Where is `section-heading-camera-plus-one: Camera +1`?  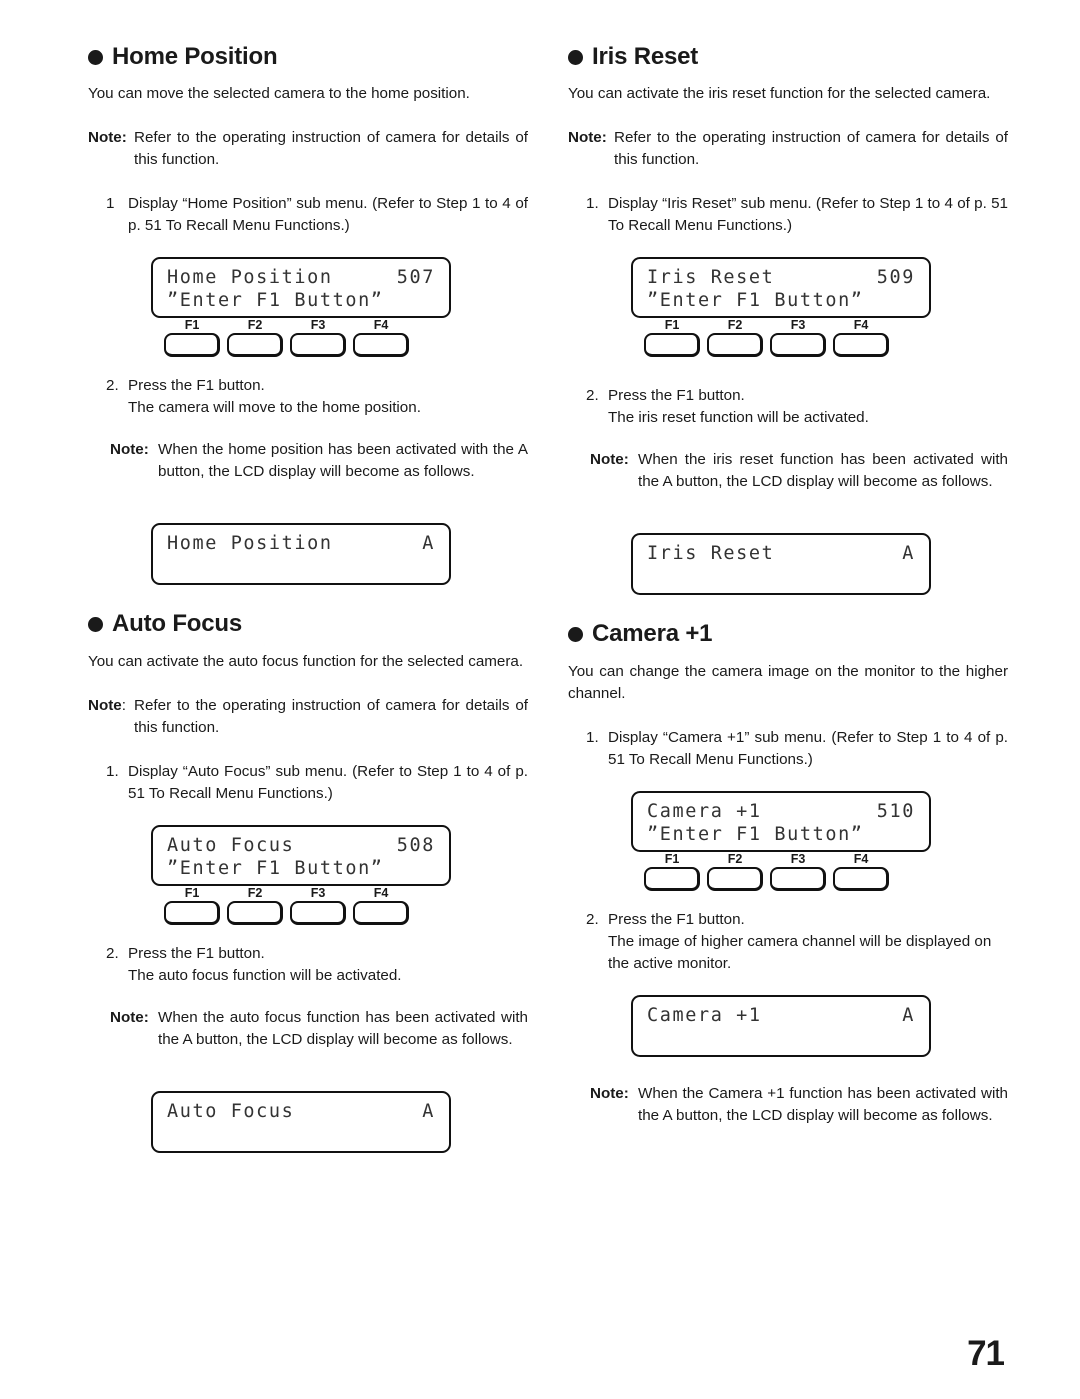
section-heading-camera-plus-one: Camera +1 is located at coordinates (788, 634).